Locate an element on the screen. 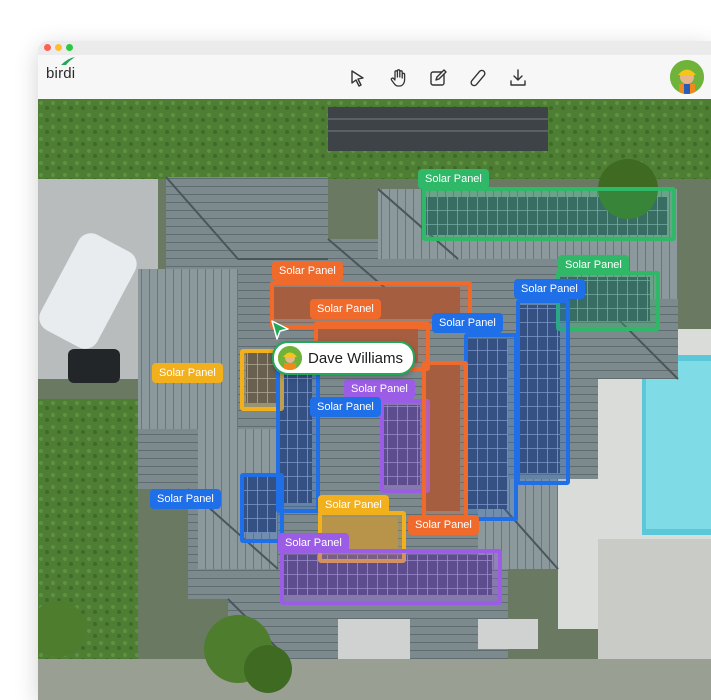 The height and width of the screenshot is (700, 711). select-tool-button is located at coordinates (358, 78).